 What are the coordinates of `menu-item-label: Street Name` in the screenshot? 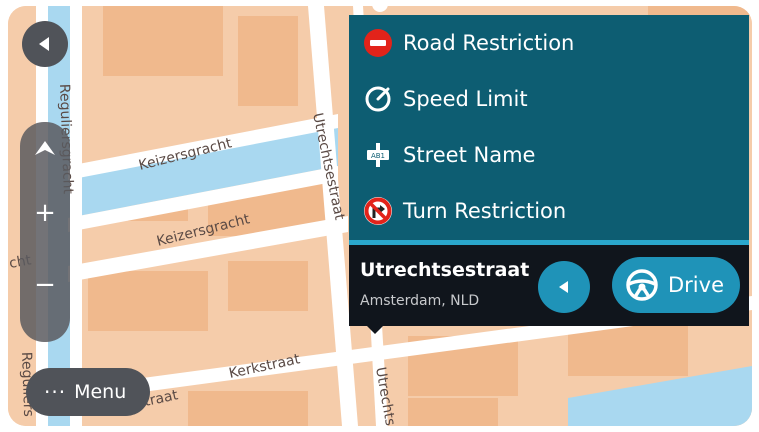 It's located at (469, 155).